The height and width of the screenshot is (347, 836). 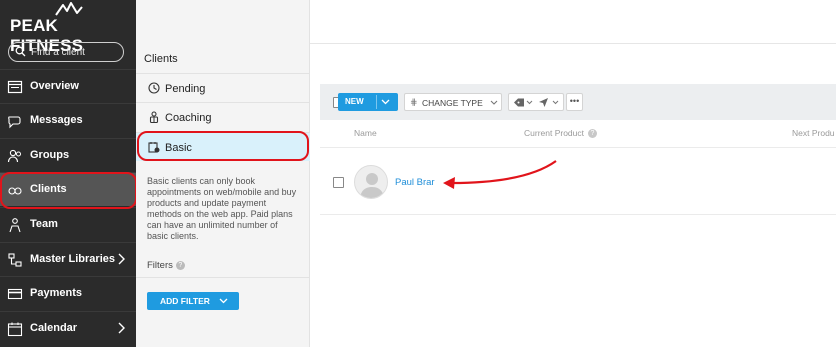 What do you see at coordinates (185, 301) in the screenshot?
I see `add-filter-label: ADD FILTER` at bounding box center [185, 301].